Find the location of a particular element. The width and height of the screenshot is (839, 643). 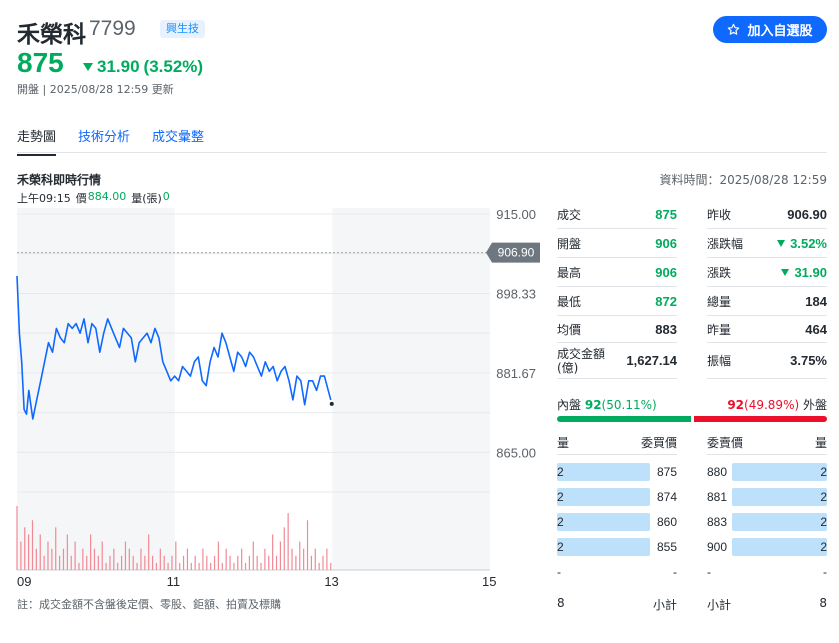

stat-value: 875 is located at coordinates (666, 214).